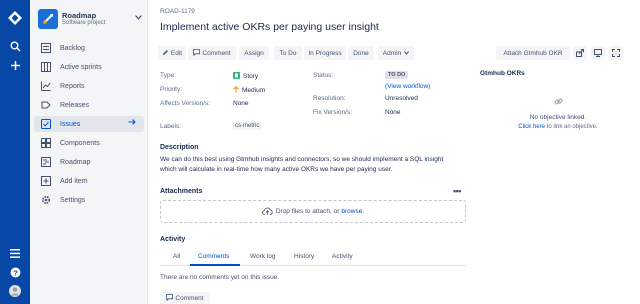 The image size is (640, 304). Describe the element at coordinates (48, 19) in the screenshot. I see `project-avatar` at that location.